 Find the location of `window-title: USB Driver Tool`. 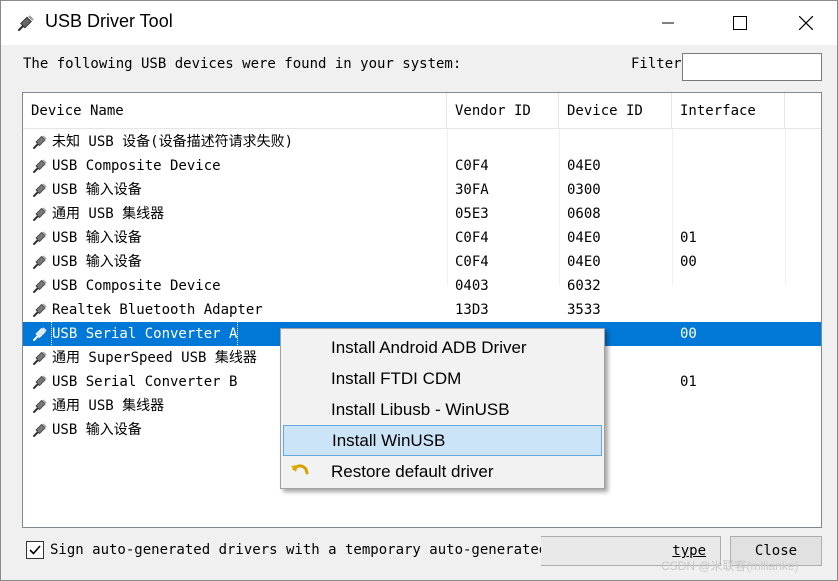

window-title: USB Driver Tool is located at coordinates (109, 21).